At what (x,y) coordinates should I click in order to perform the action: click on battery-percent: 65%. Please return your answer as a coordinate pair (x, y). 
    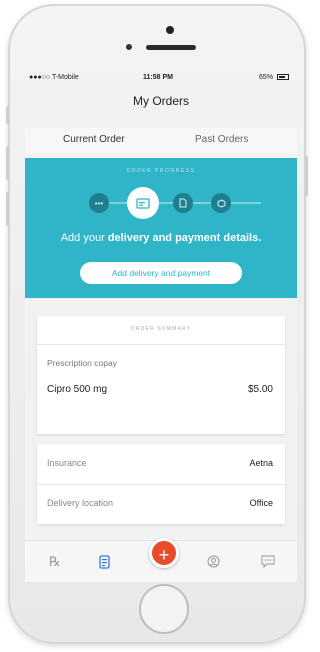
    Looking at the image, I should click on (266, 77).